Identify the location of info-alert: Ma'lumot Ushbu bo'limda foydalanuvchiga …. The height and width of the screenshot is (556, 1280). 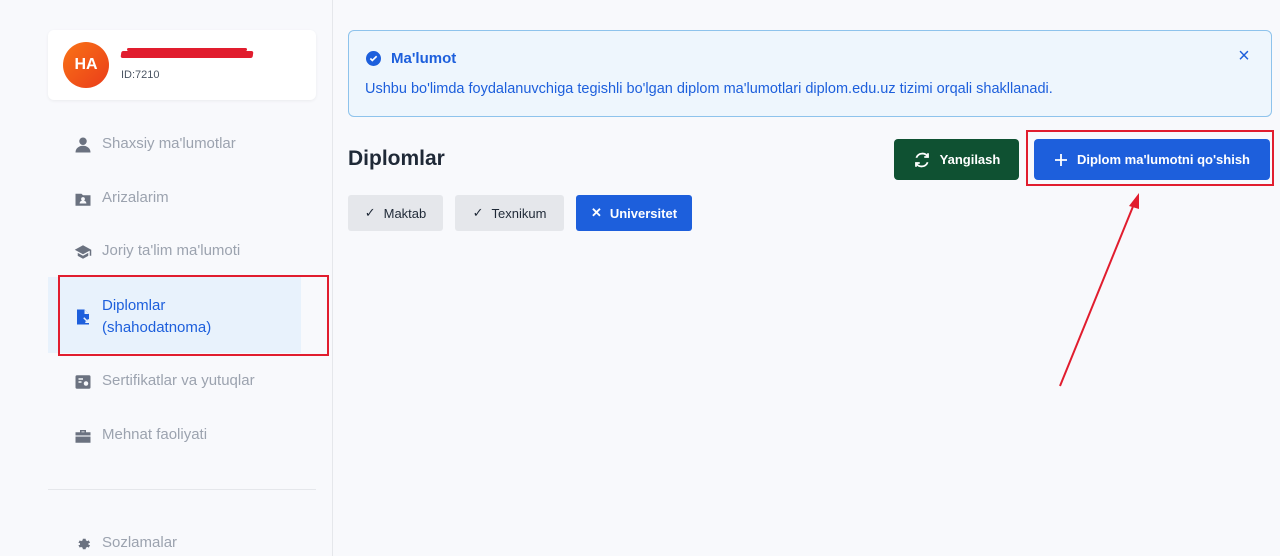
(810, 73).